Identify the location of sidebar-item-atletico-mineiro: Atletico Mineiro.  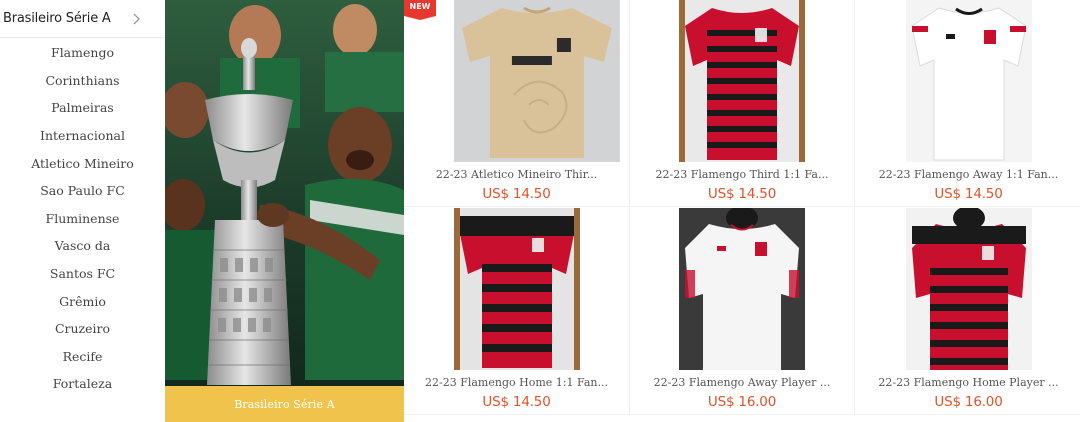
(82, 163).